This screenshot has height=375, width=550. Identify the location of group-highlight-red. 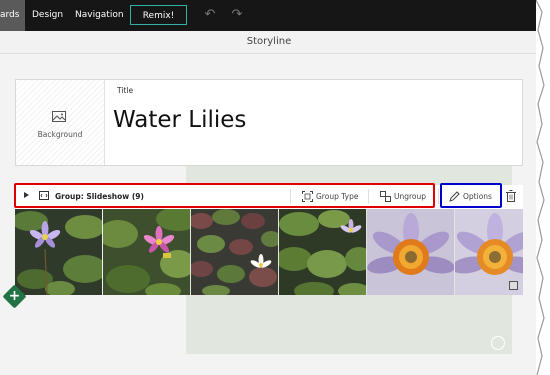
(224, 195).